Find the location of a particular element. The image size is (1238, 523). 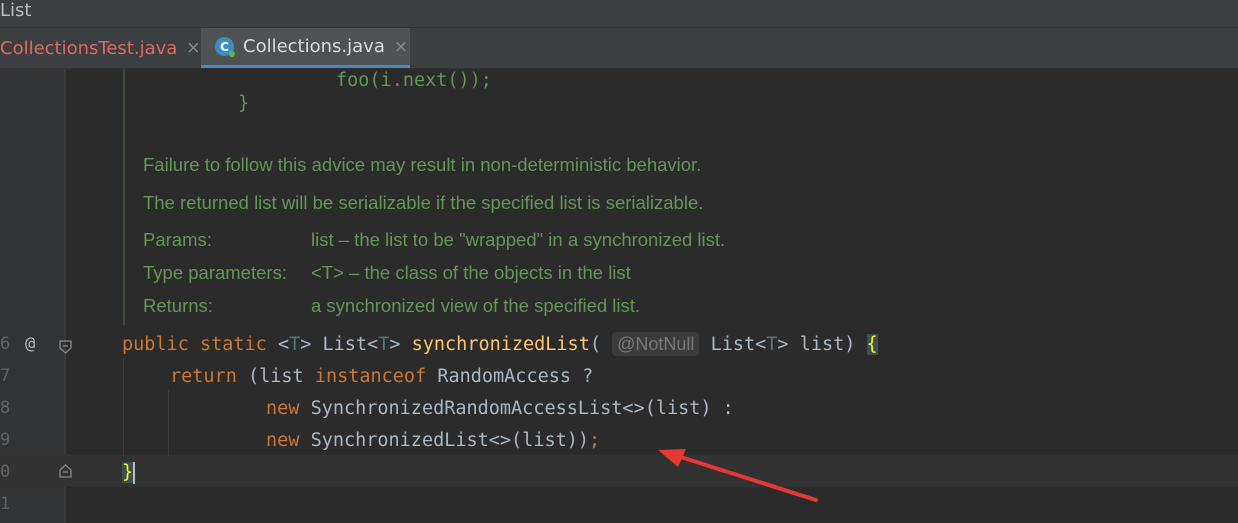

doc-type-params-label: Type parameters: is located at coordinates (215, 272).